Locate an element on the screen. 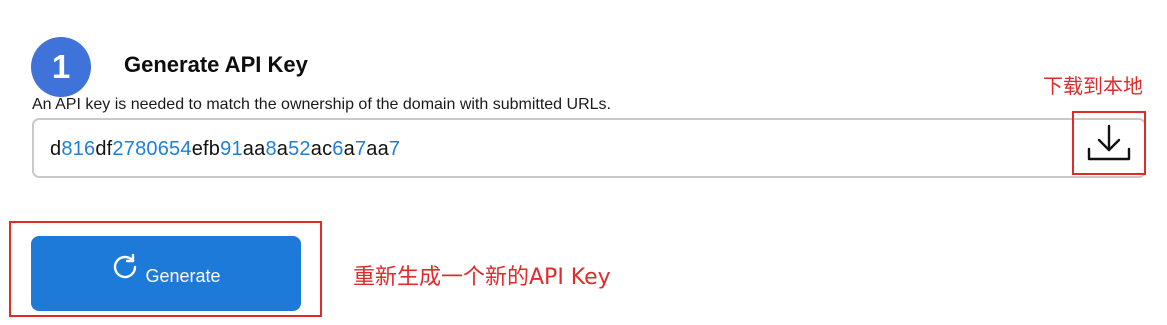 This screenshot has width=1167, height=325. generate-annotation: 重新生成一个新的API Key is located at coordinates (482, 277).